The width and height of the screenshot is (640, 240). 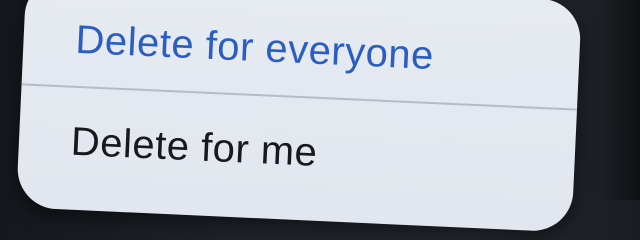 I want to click on device-edge, so click(x=620, y=100).